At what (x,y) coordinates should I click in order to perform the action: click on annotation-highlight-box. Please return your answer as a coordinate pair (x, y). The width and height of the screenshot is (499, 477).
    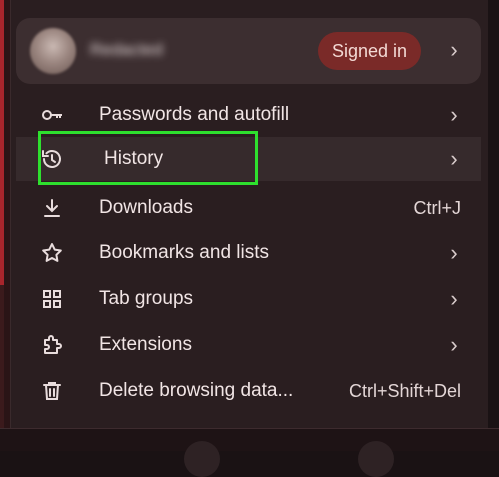
    Looking at the image, I should click on (148, 158).